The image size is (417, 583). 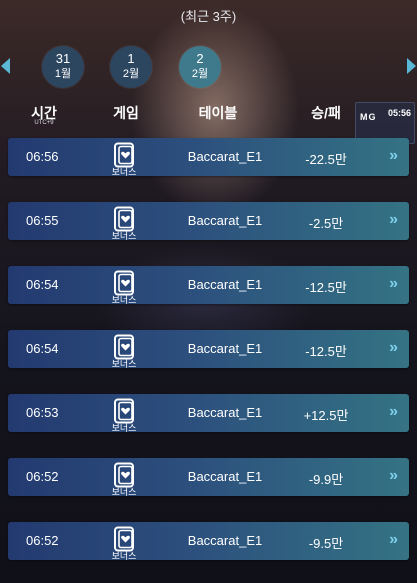 What do you see at coordinates (326, 415) in the screenshot?
I see `row-result: +12.5만` at bounding box center [326, 415].